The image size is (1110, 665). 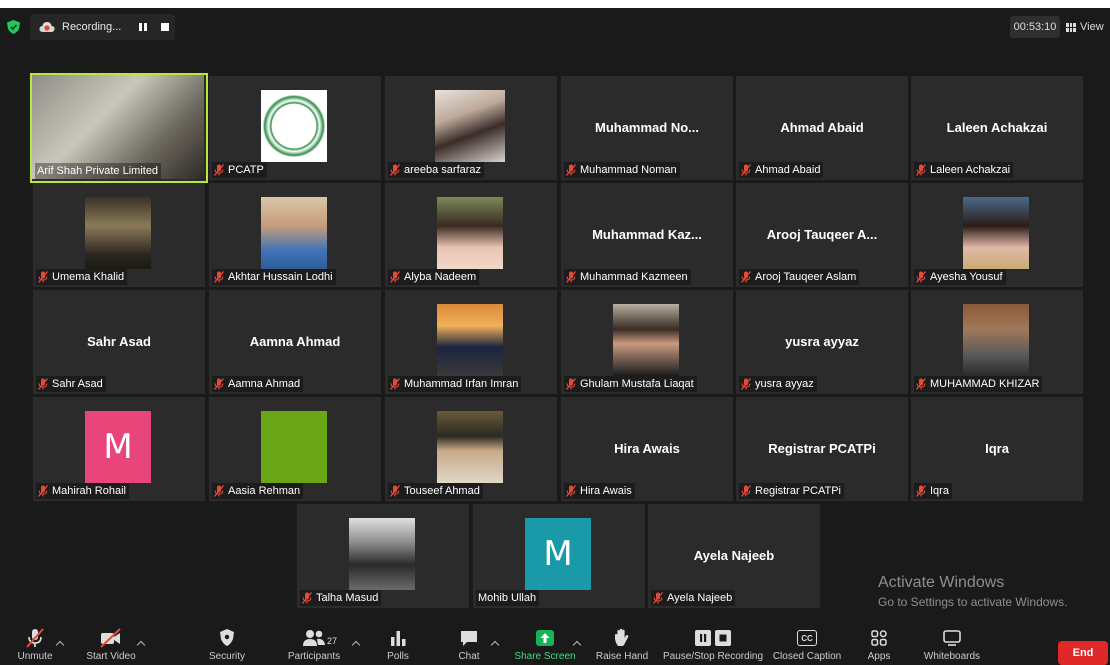 I want to click on pause-recording-icon, so click(x=143, y=27).